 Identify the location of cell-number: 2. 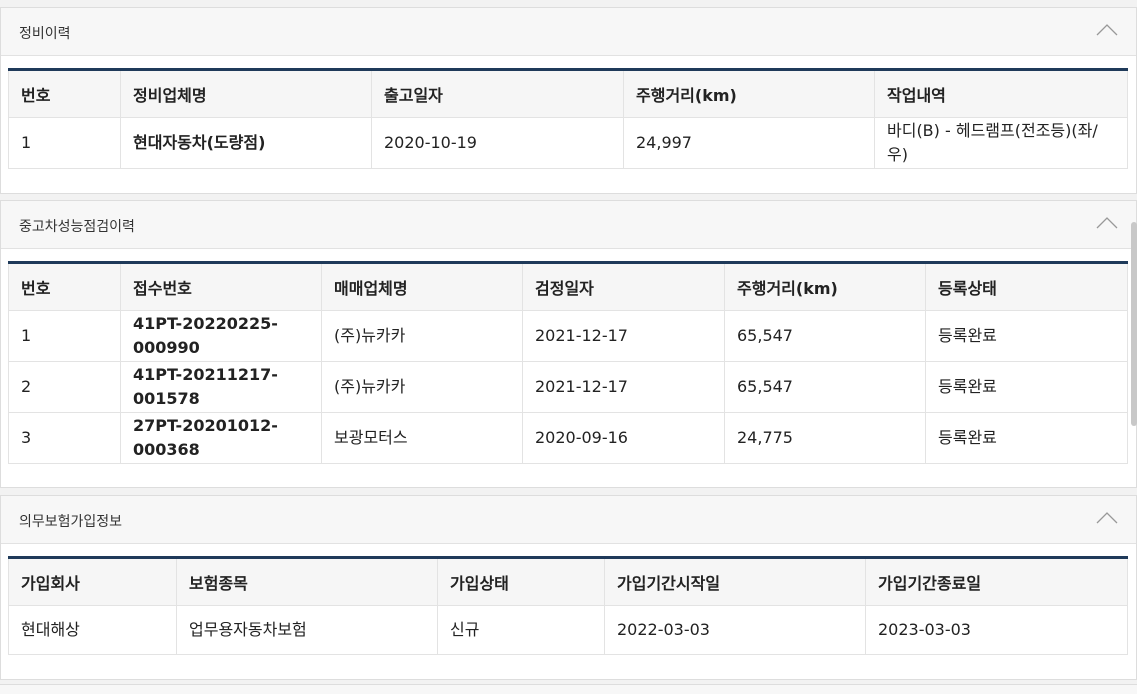
(64, 387).